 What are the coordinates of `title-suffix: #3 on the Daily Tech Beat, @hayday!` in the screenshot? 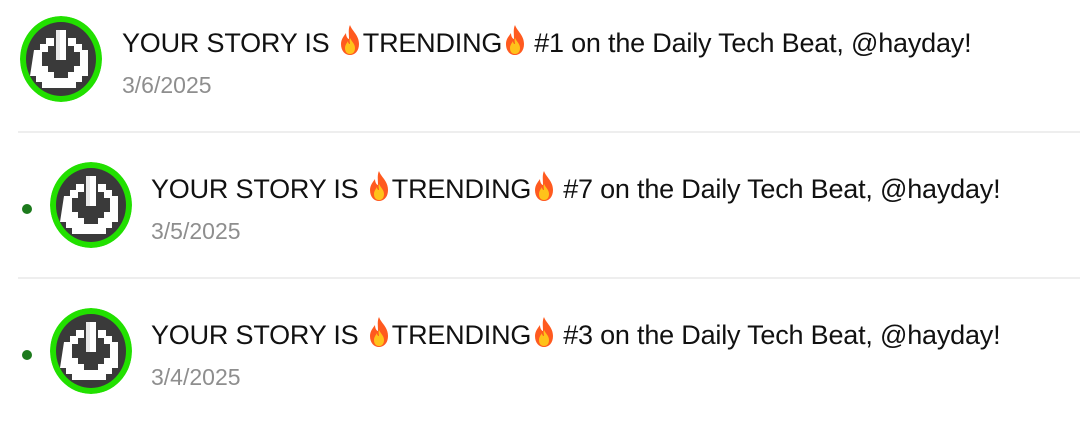 It's located at (782, 335).